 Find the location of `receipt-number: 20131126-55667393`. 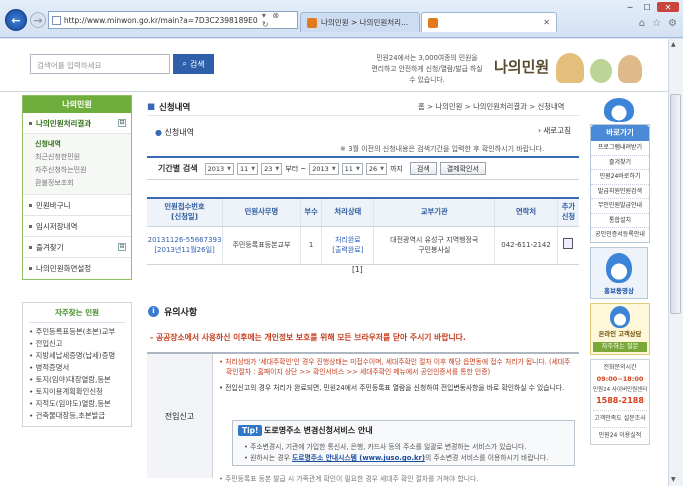

receipt-number: 20131126-55667393 is located at coordinates (184, 240).